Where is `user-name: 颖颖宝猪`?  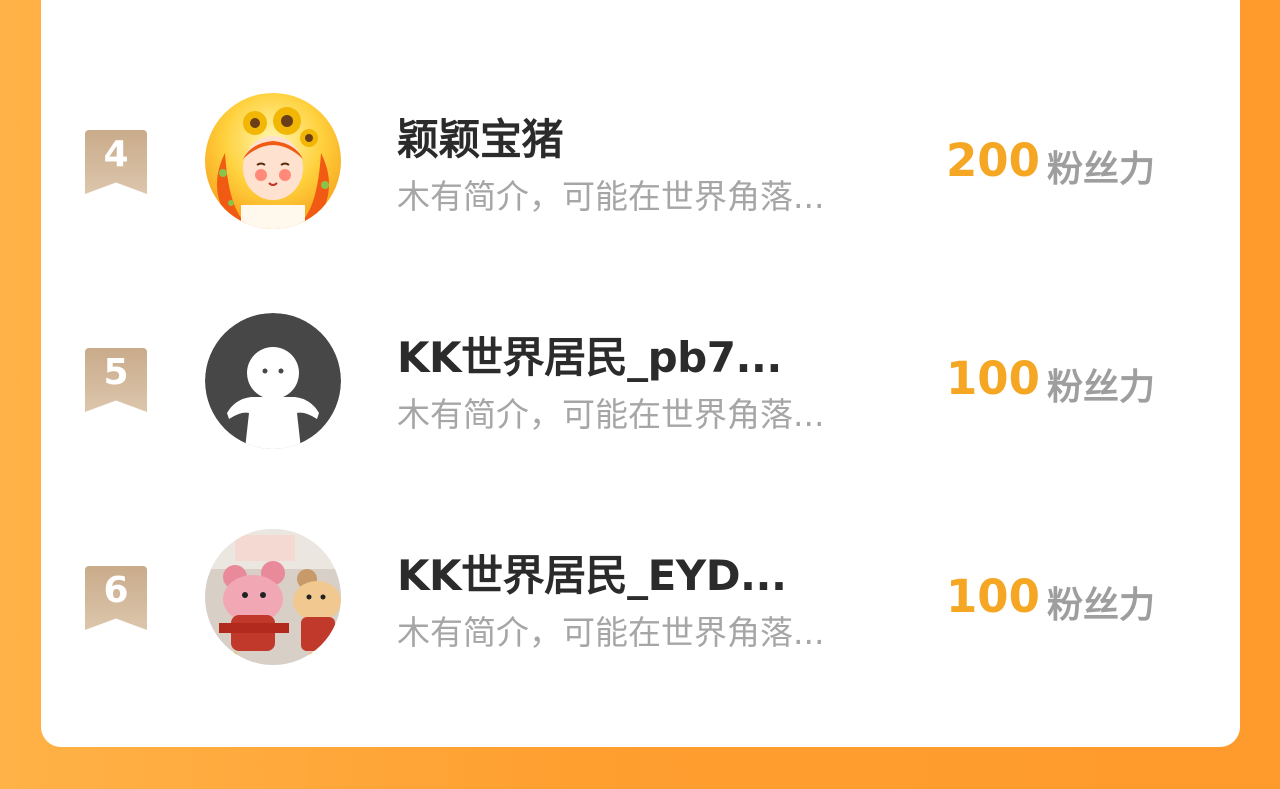
user-name: 颖颖宝猪 is located at coordinates (480, 136).